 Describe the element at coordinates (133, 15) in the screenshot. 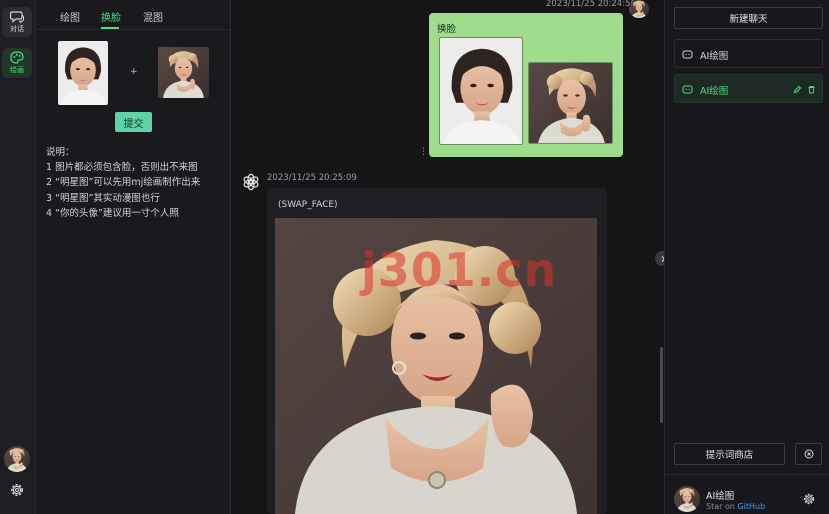

I see `draw-tabs: 绘图 换脸 混图` at that location.